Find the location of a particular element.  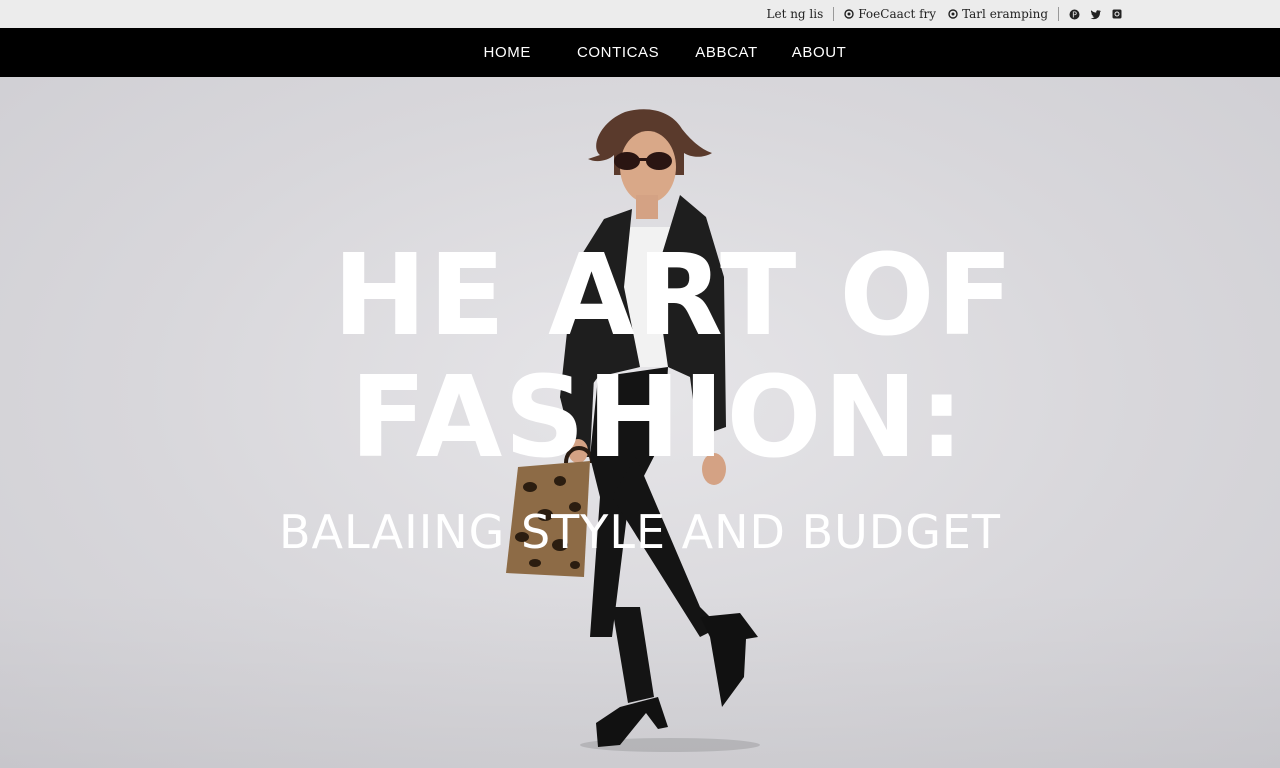

utility-link-1-label: Let ng lis is located at coordinates (795, 14).